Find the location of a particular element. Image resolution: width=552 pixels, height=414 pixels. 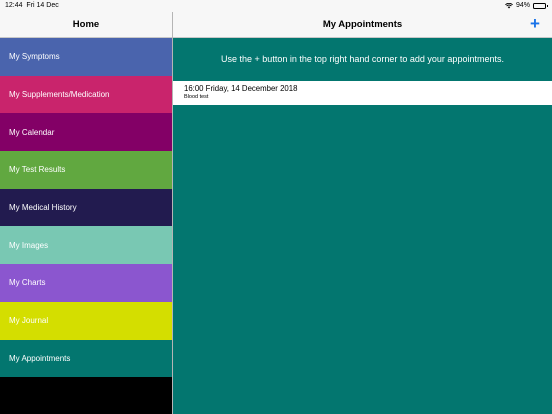

sidebar-item-label: My Charts is located at coordinates (27, 283).